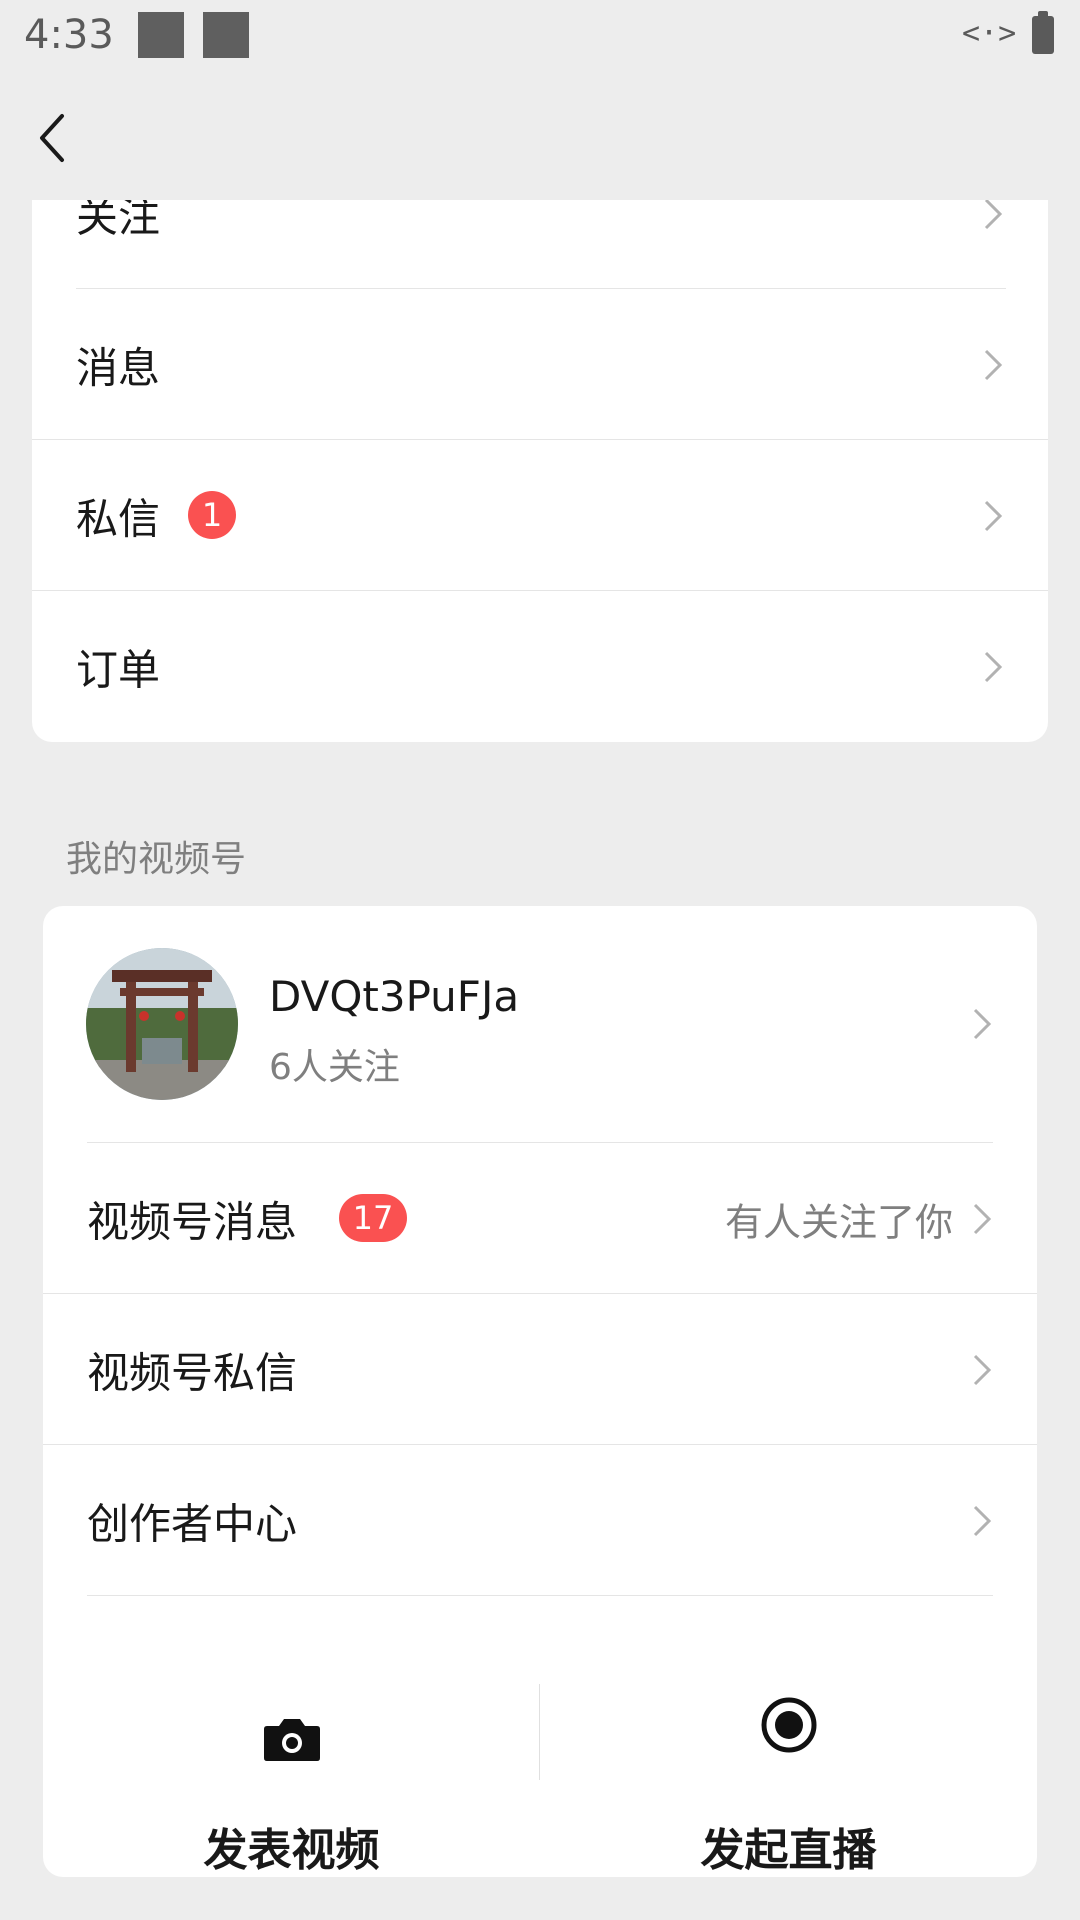  Describe the element at coordinates (1043, 32) in the screenshot. I see `battery-icon` at that location.